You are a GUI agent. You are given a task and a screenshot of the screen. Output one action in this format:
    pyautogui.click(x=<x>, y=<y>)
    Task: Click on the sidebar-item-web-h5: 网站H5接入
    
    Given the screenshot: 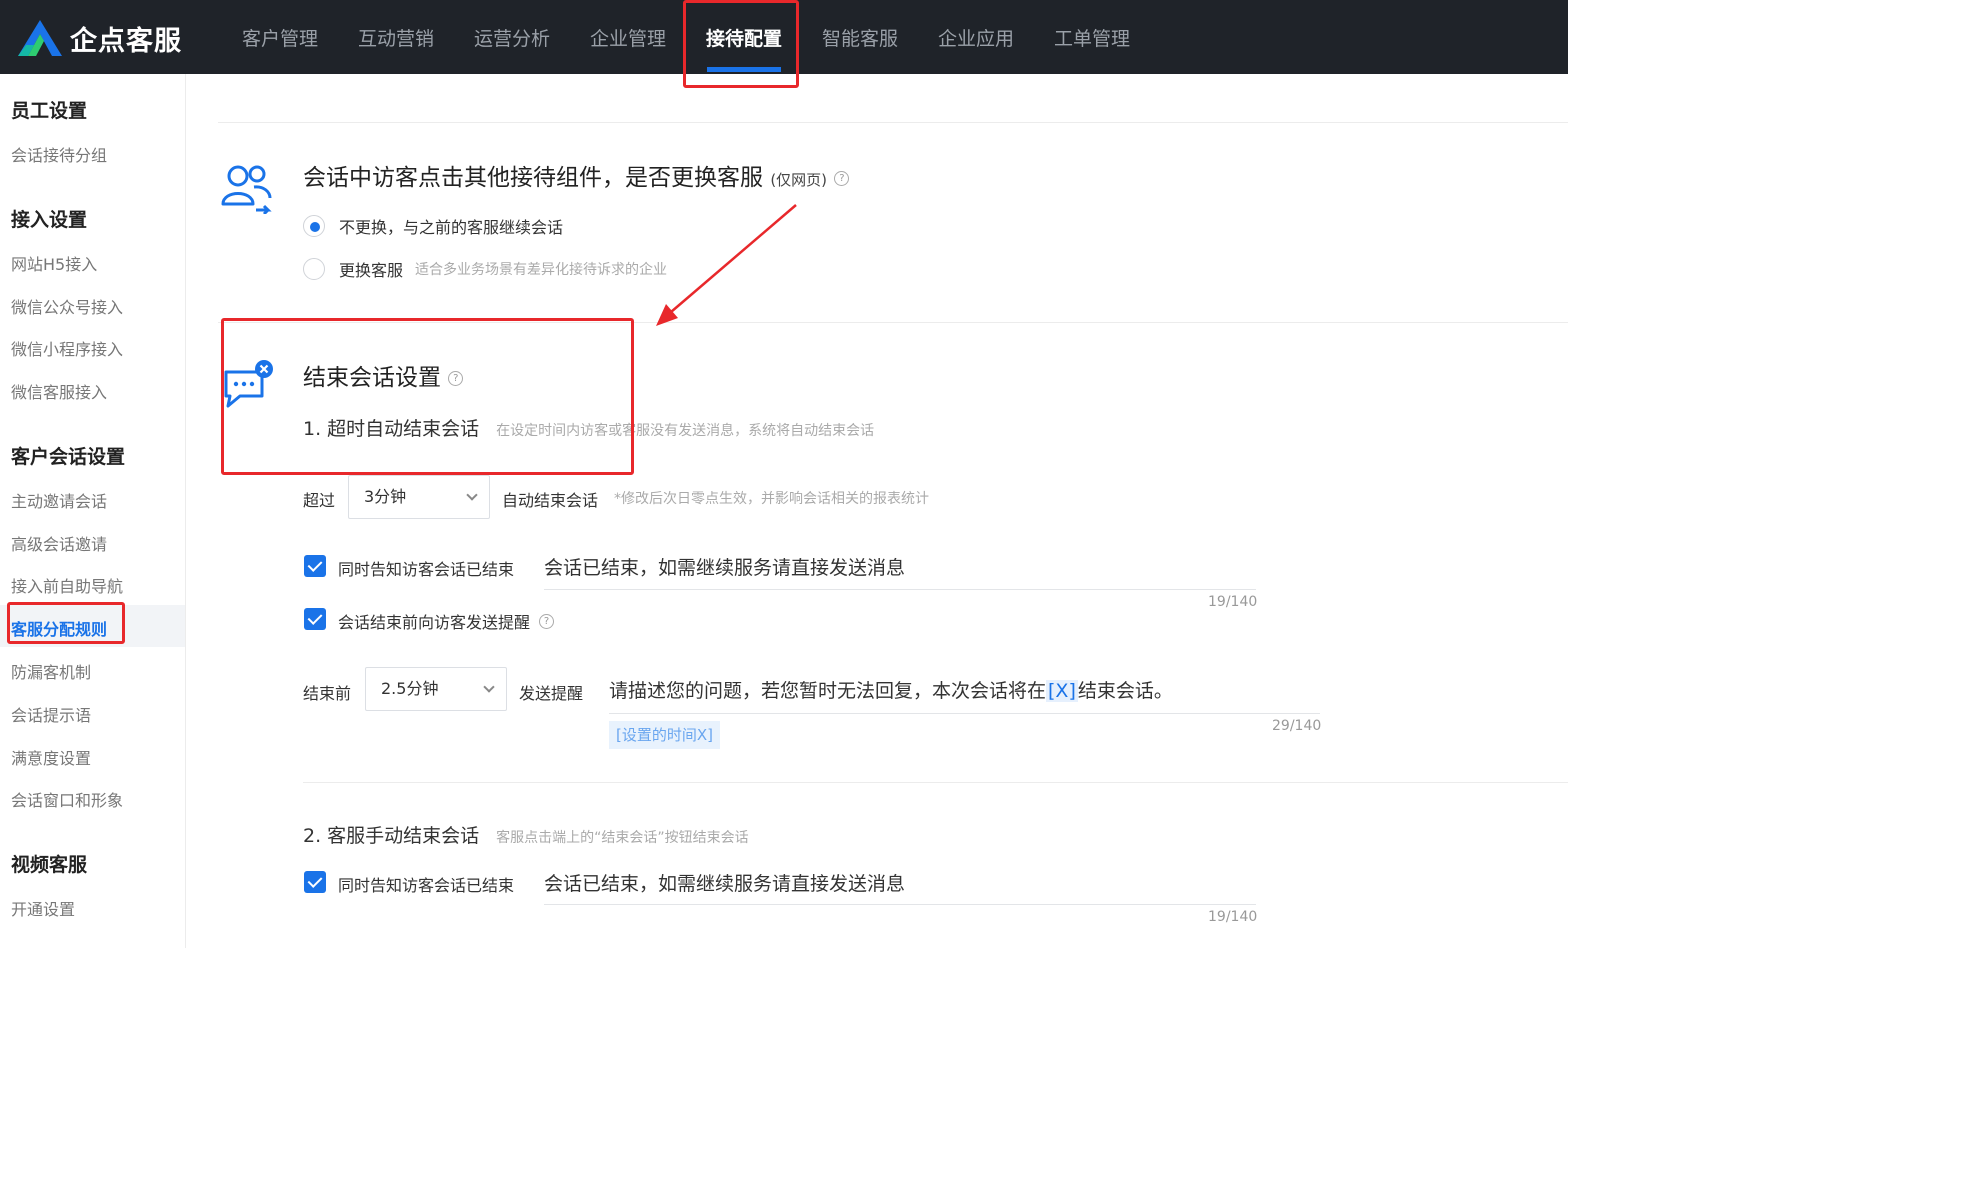 What is the action you would take?
    pyautogui.click(x=54, y=263)
    